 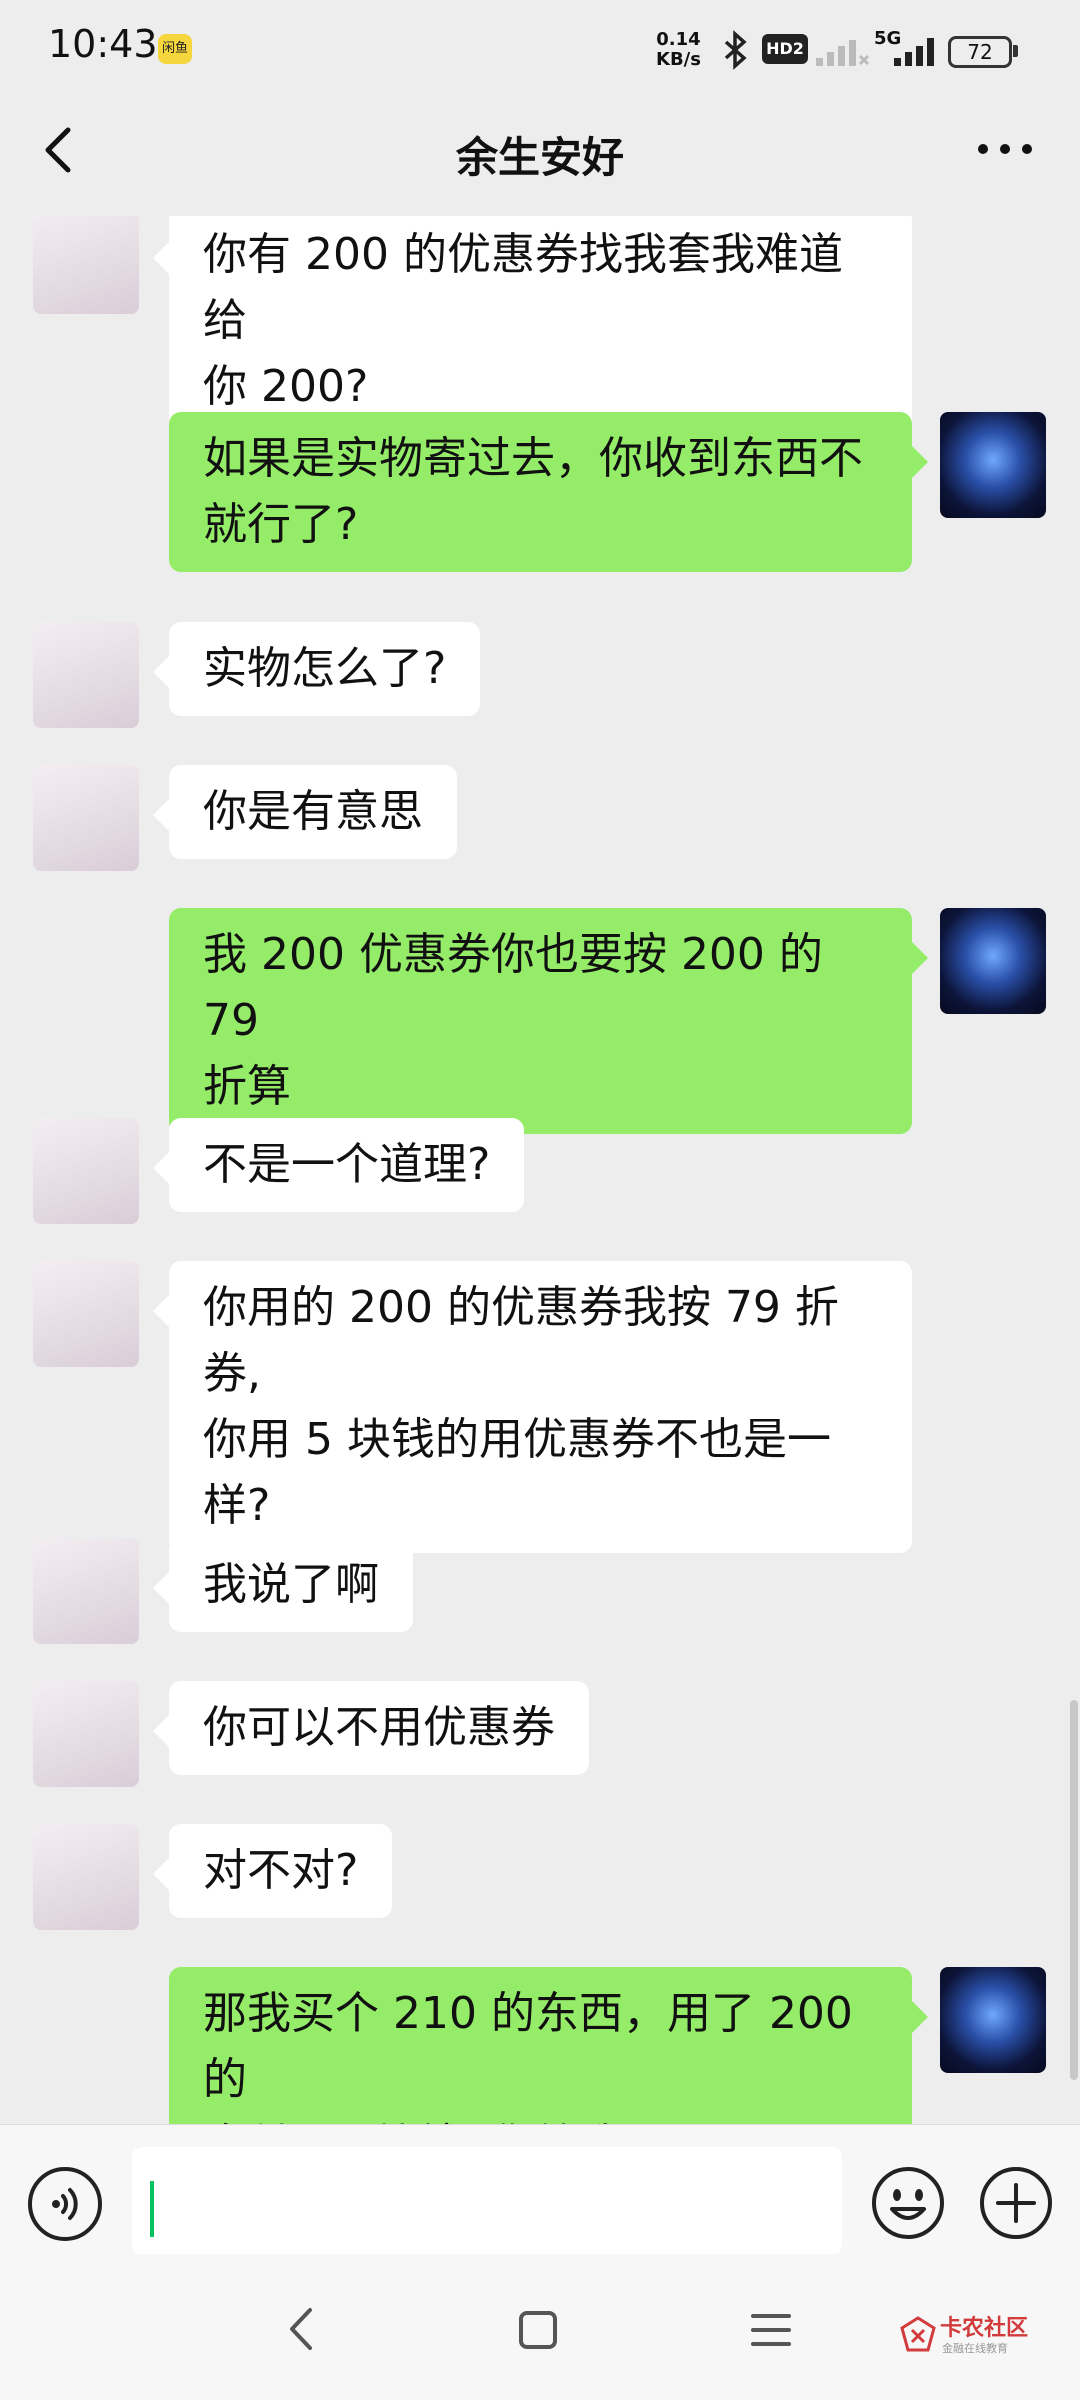 What do you see at coordinates (487, 2201) in the screenshot?
I see `message-input` at bounding box center [487, 2201].